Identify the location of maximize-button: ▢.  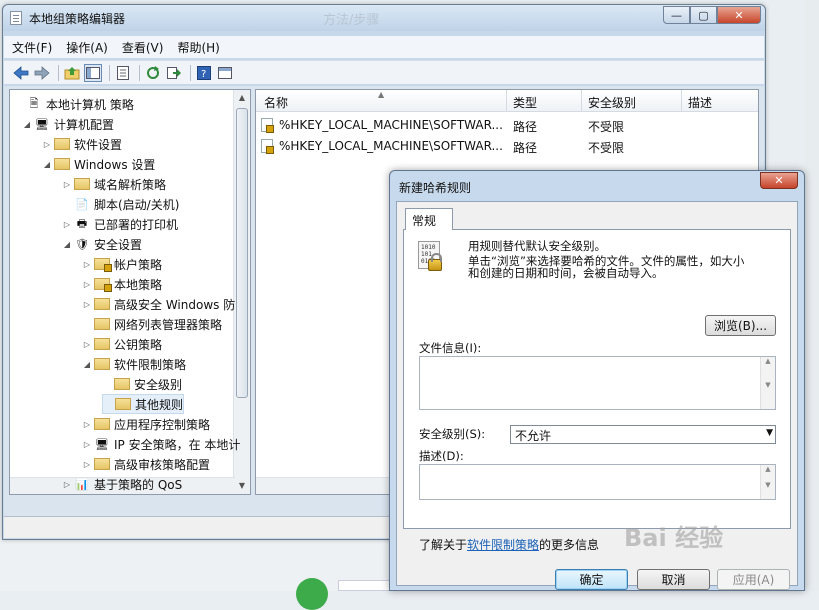
(703, 15).